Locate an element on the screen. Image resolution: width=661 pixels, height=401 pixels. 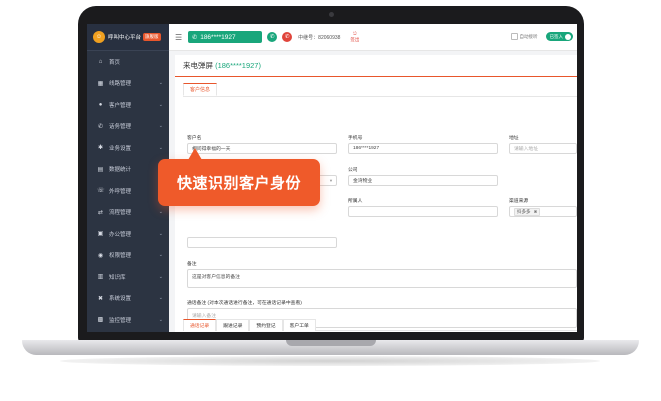
mobile-label: 手机号 is located at coordinates (355, 138).